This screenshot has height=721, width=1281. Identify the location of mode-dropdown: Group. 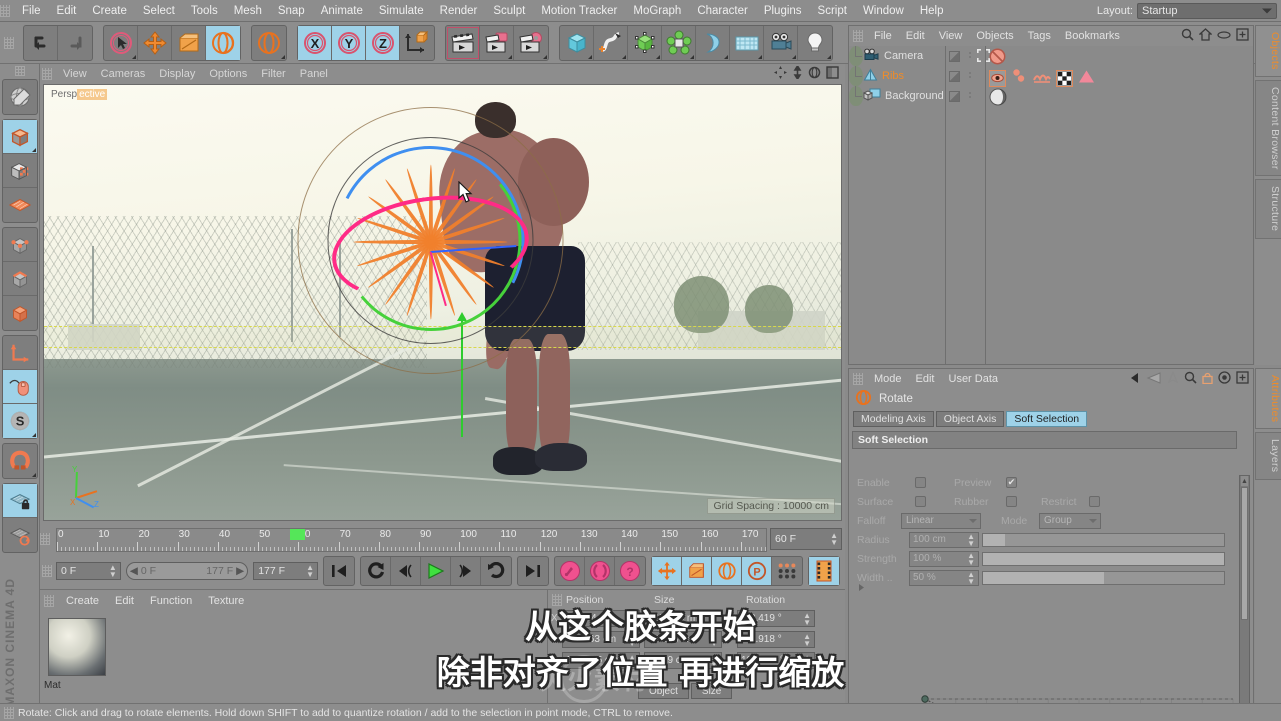
(1070, 520).